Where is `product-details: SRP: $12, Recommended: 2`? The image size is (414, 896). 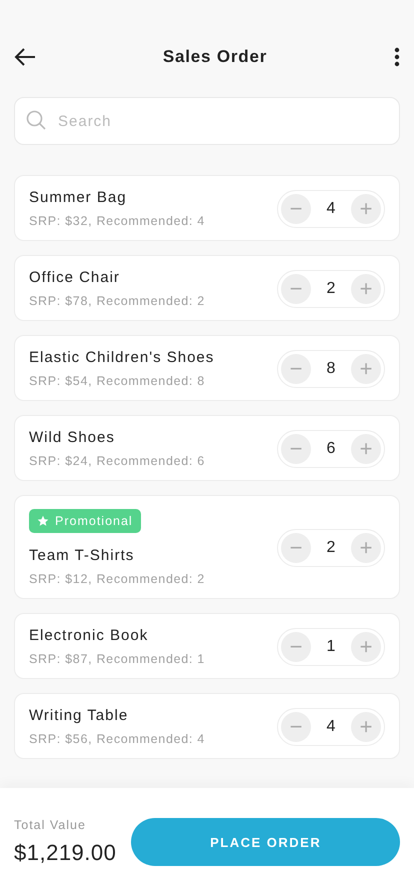 product-details: SRP: $12, Recommended: 2 is located at coordinates (117, 579).